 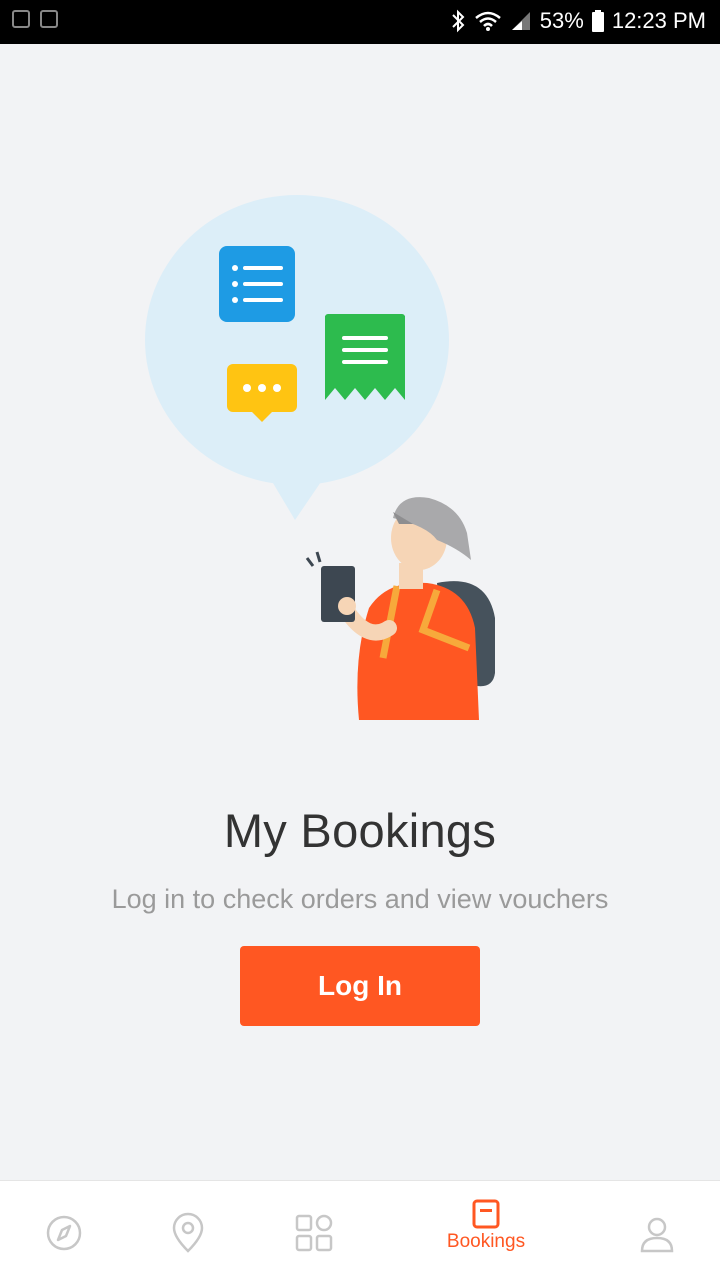 What do you see at coordinates (360, 899) in the screenshot?
I see `page-subtitle: Log in to check orders and view vouchers` at bounding box center [360, 899].